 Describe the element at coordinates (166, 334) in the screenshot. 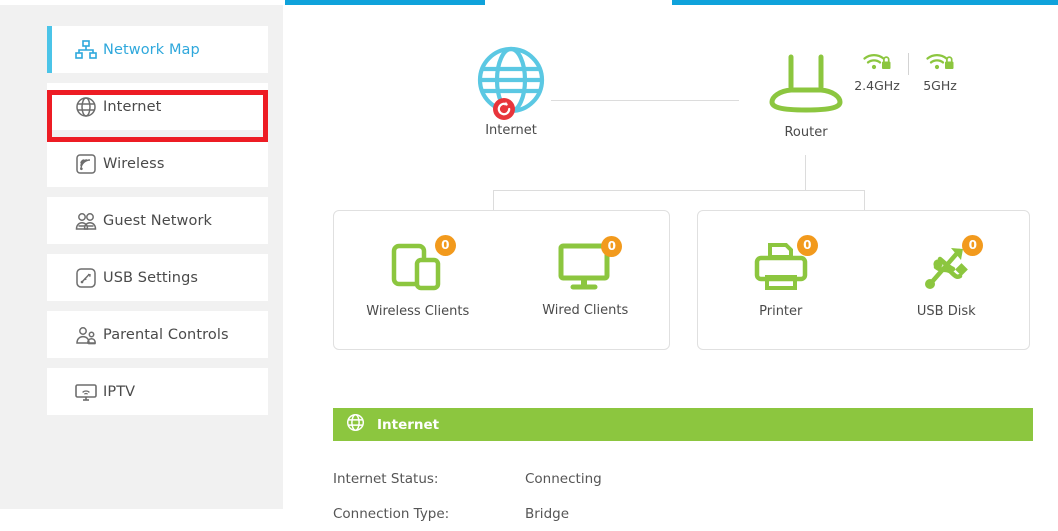

I see `sidebar-item-label: Parental Controls` at that location.